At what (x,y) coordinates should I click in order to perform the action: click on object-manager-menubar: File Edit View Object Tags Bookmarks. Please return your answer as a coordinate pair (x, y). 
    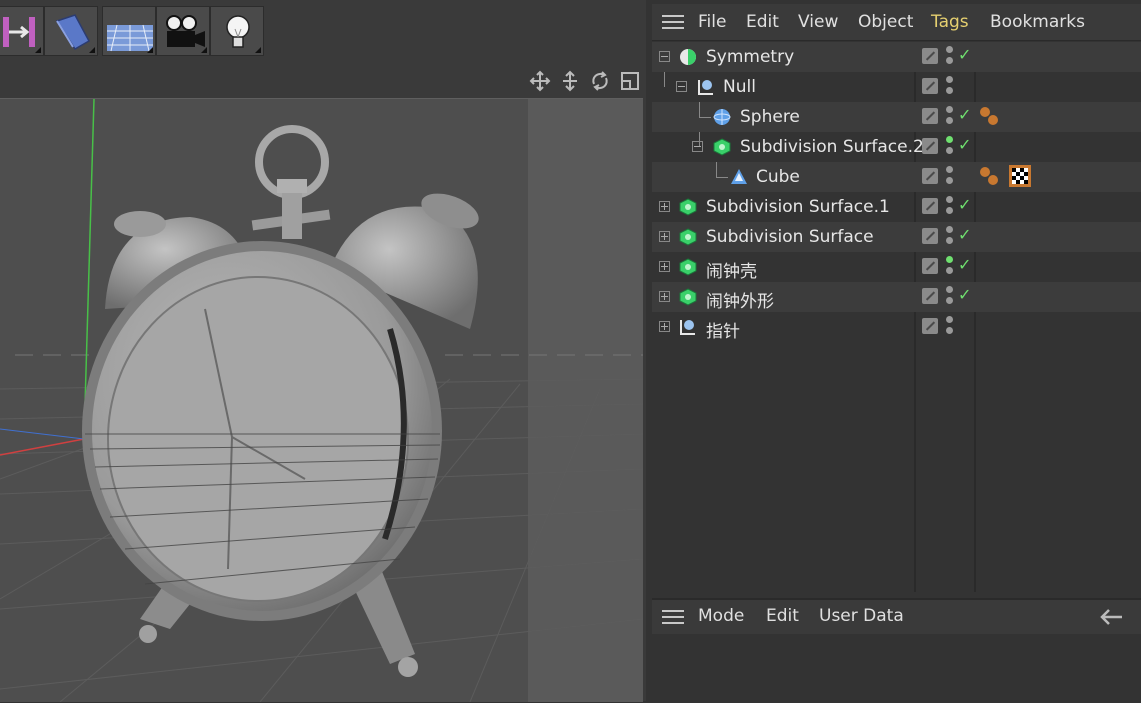
    Looking at the image, I should click on (896, 22).